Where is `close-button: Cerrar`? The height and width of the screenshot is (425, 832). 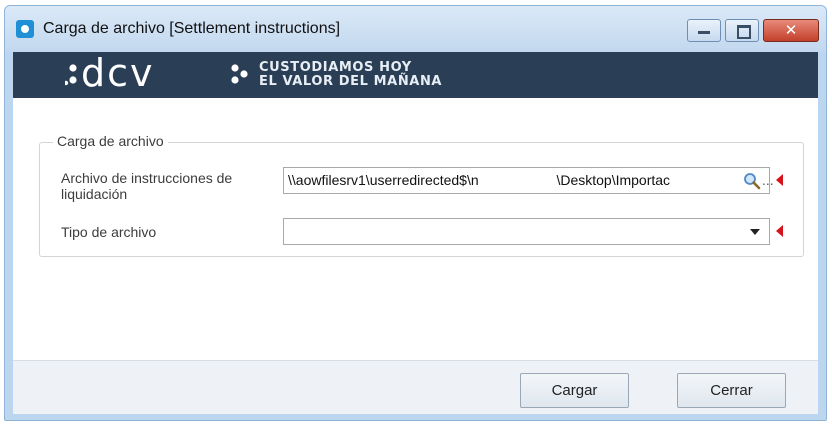
close-button: Cerrar is located at coordinates (731, 390).